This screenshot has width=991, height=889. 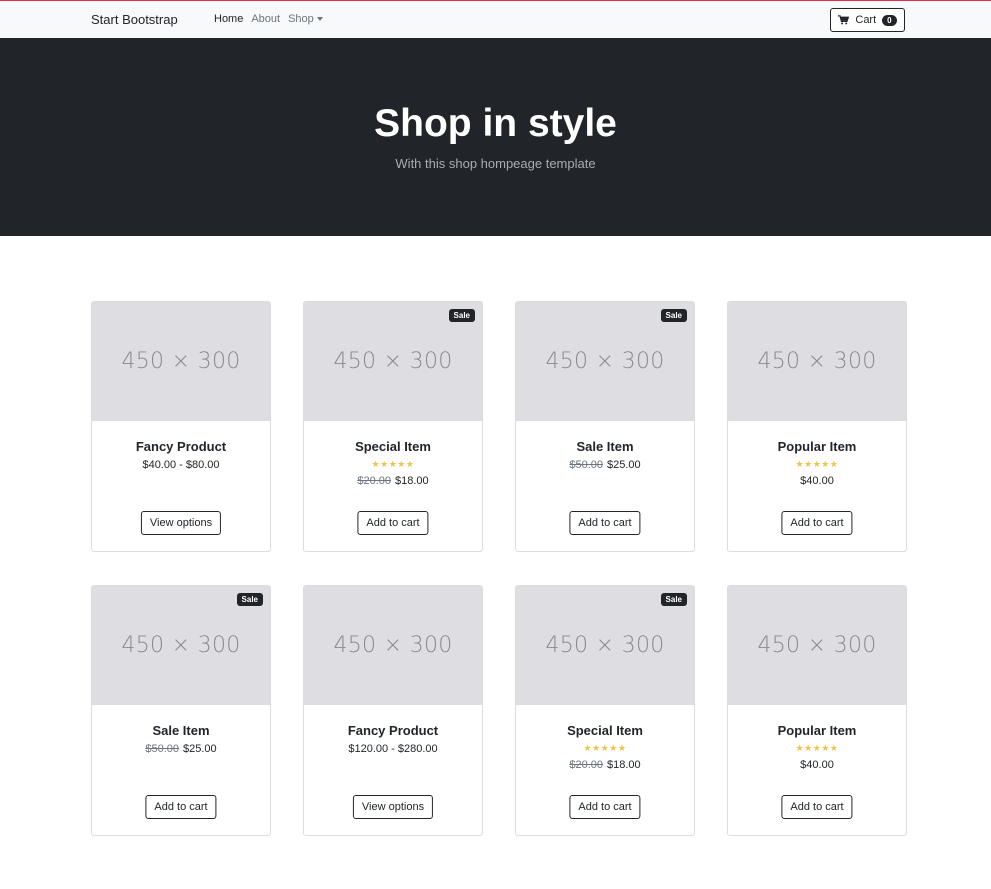 I want to click on brand-link: Start Bootstrap, so click(x=134, y=19).